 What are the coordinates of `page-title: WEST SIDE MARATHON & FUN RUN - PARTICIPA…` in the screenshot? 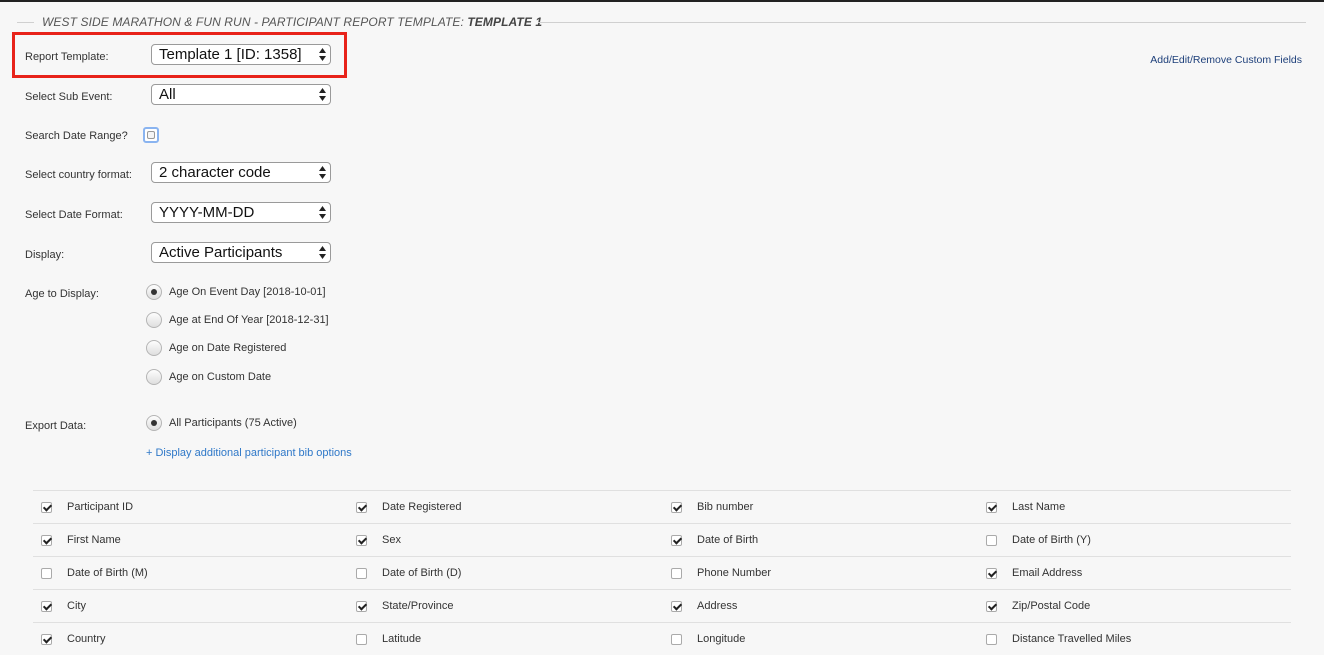 It's located at (292, 22).